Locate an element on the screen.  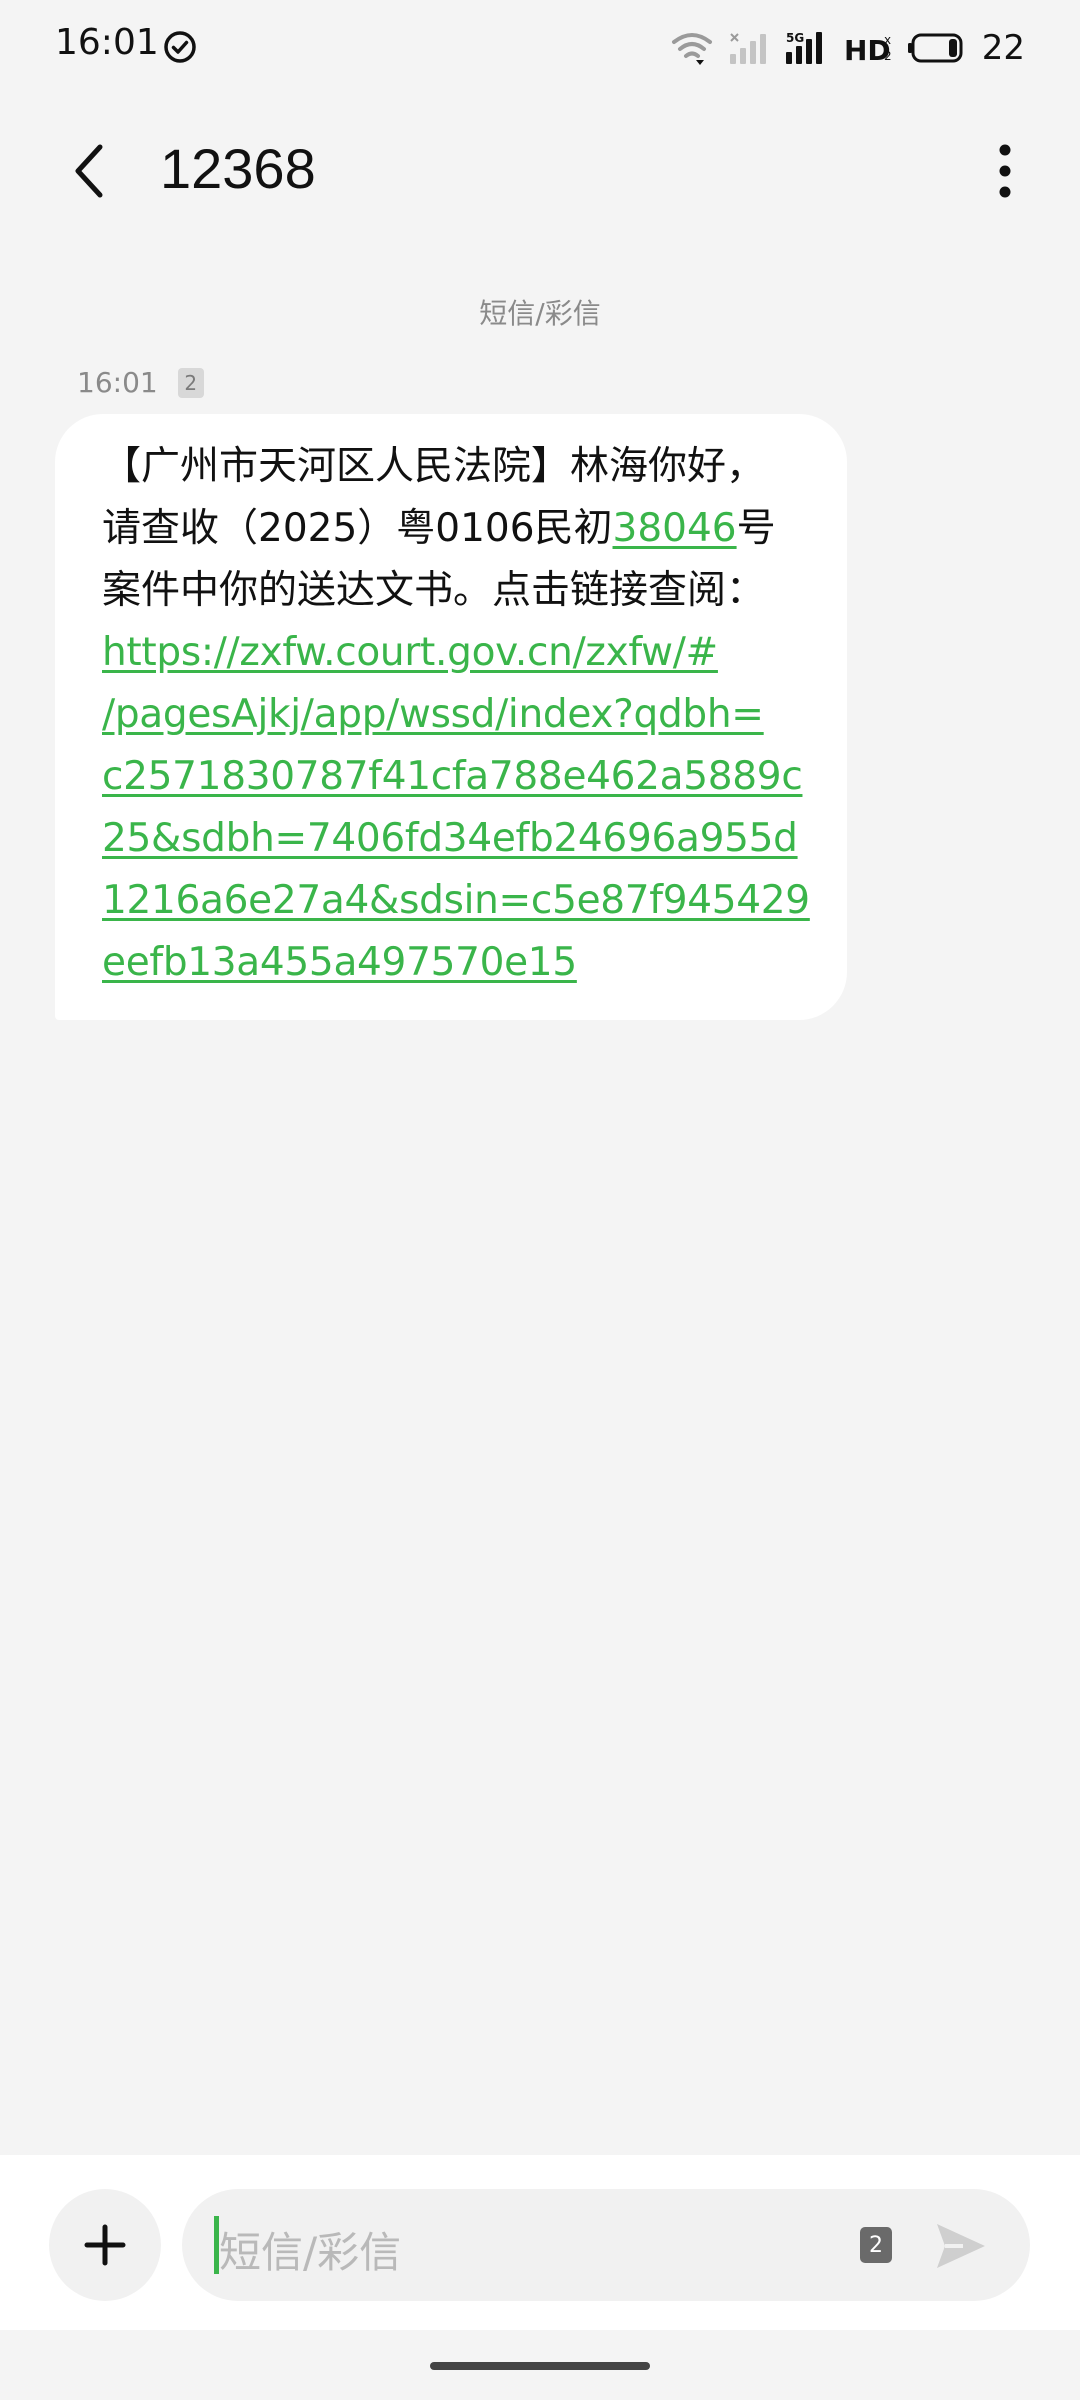
message-line: 请查收（2025）粤0106民初38046号 is located at coordinates (452, 529).